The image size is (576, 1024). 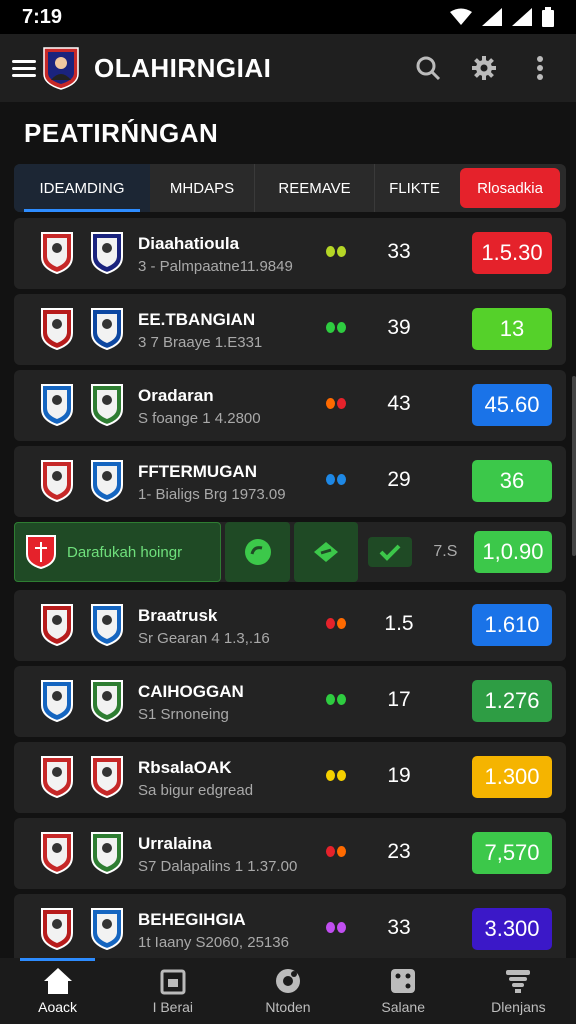 I want to click on match-details: S foange 1 4.2800, so click(x=199, y=418).